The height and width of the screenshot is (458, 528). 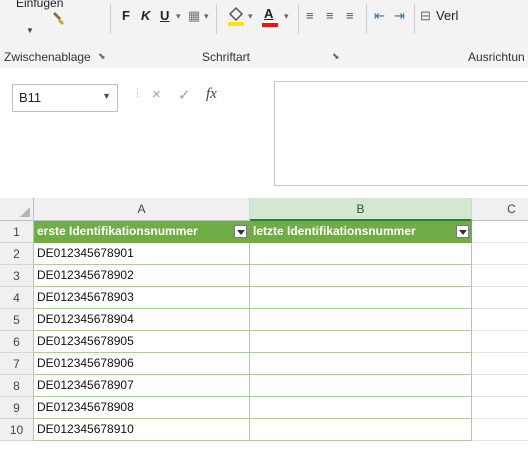 What do you see at coordinates (117, 231) in the screenshot?
I see `header-label: erste Identifikationsnummer` at bounding box center [117, 231].